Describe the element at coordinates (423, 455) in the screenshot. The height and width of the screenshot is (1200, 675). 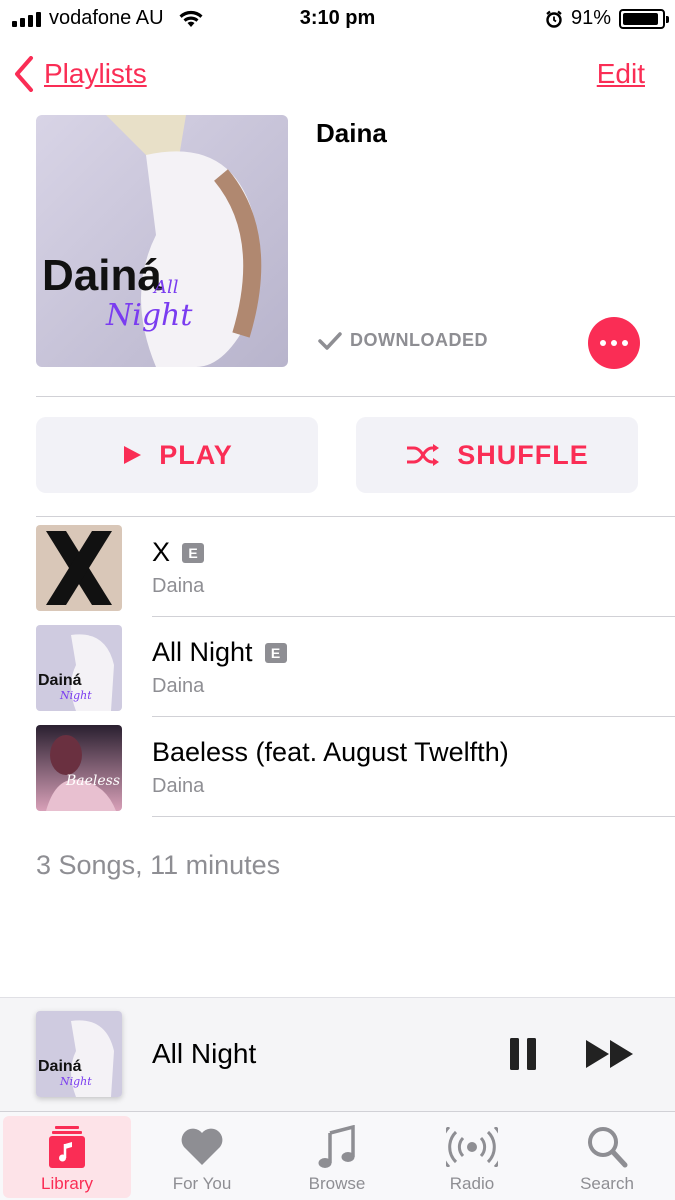
I see `shuffle-icon` at that location.